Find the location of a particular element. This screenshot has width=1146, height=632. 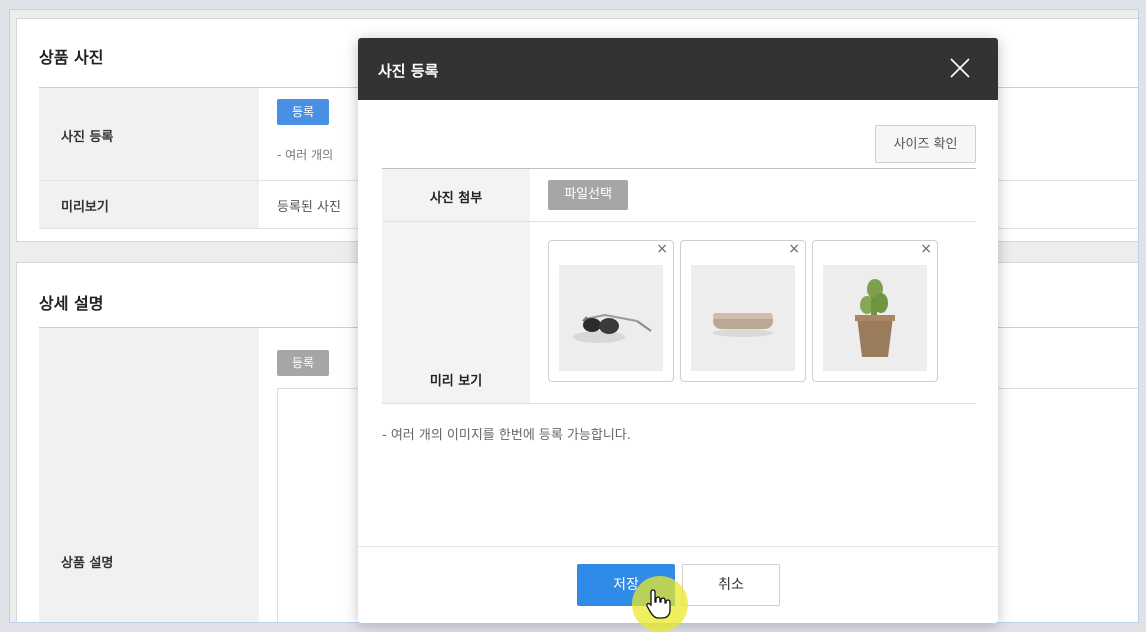

cactus-image is located at coordinates (875, 318).